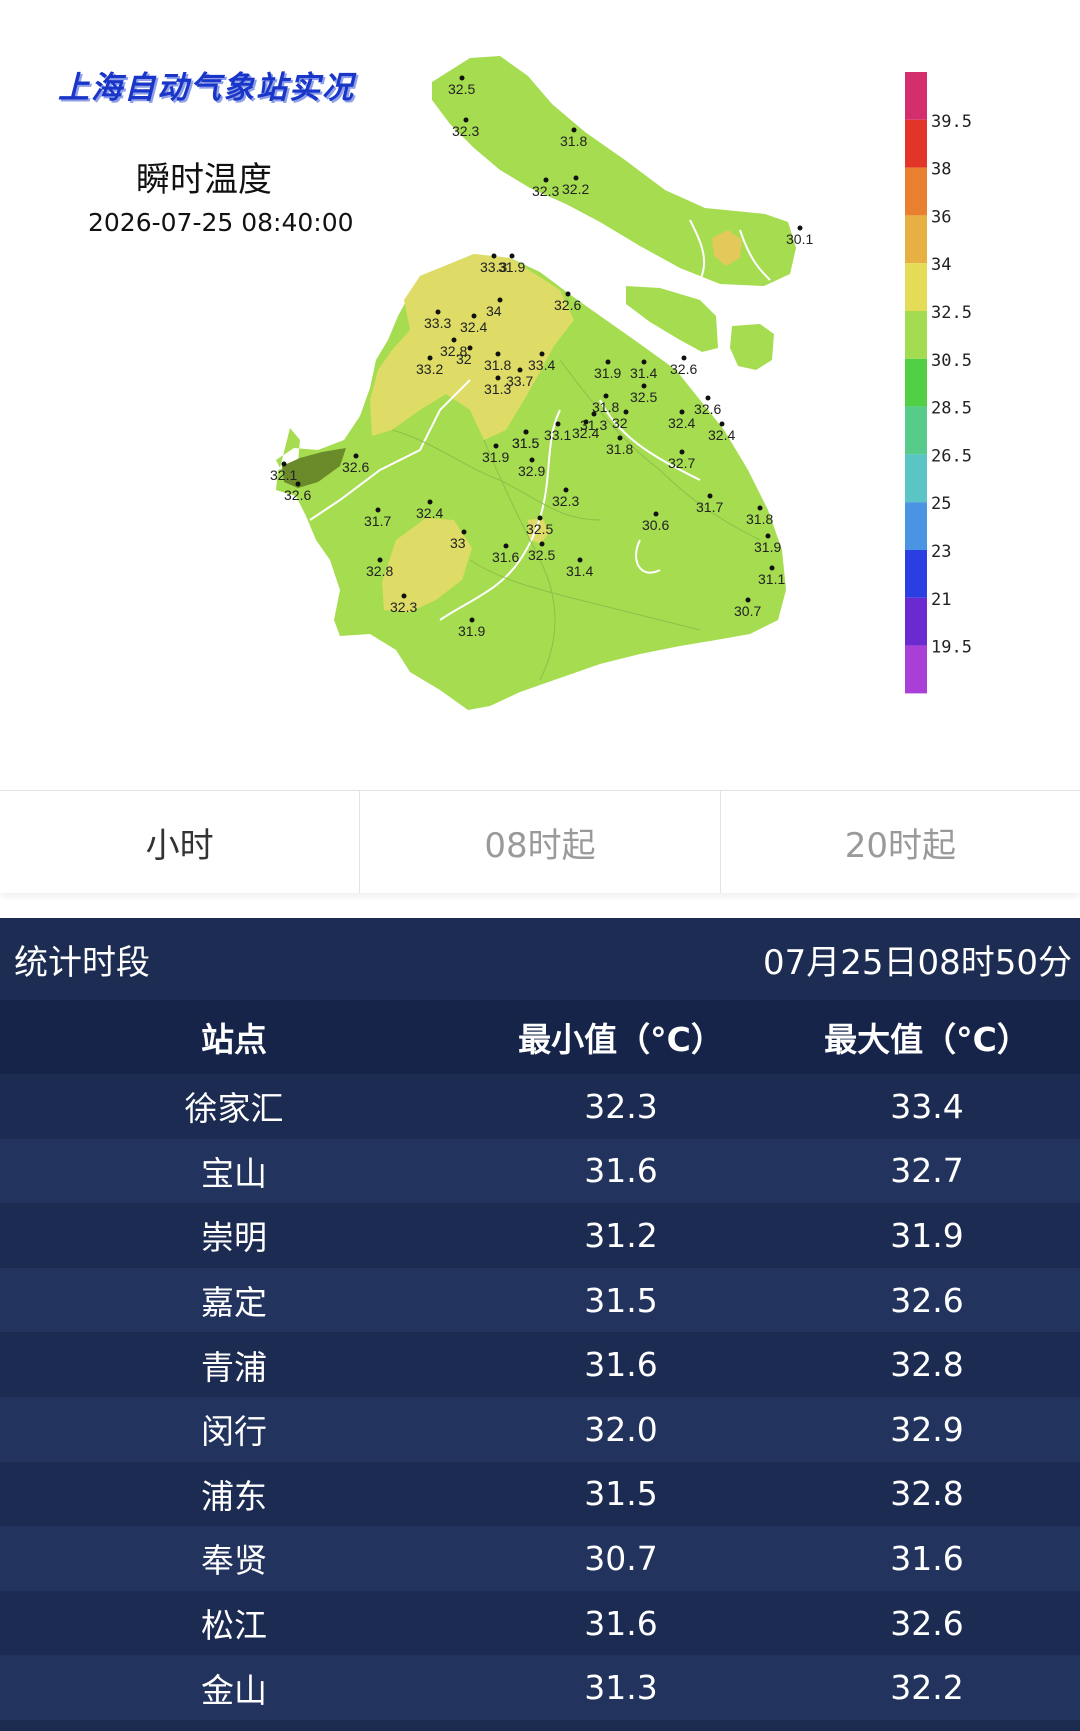 This screenshot has width=1080, height=1731. What do you see at coordinates (927, 1558) in the screenshot?
I see `max-value-cell: 31.6` at bounding box center [927, 1558].